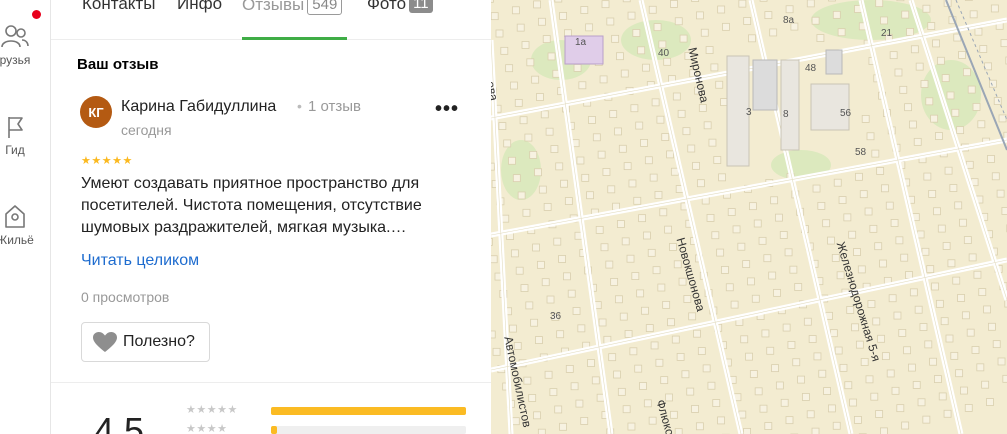 The width and height of the screenshot is (1007, 434). What do you see at coordinates (140, 261) in the screenshot?
I see `read-more-link: Читать целиком` at bounding box center [140, 261].